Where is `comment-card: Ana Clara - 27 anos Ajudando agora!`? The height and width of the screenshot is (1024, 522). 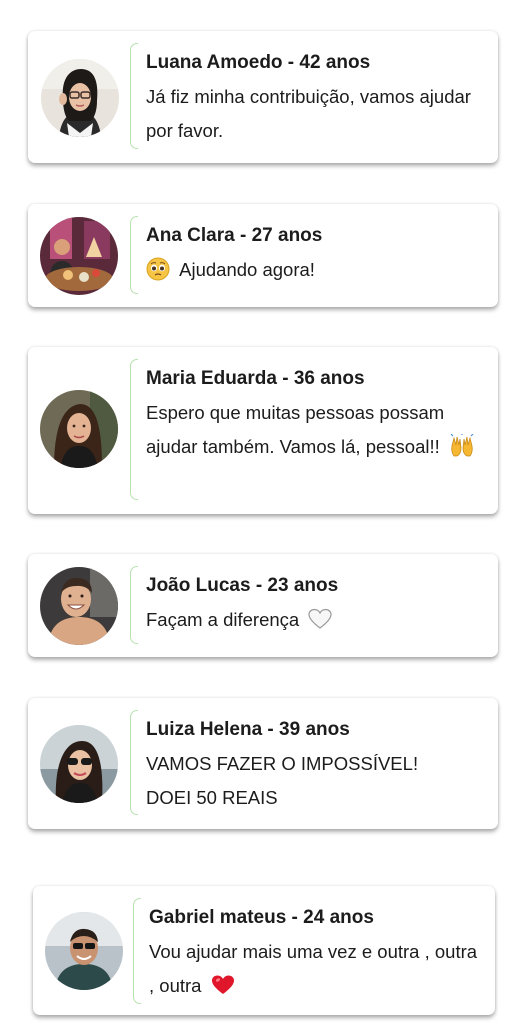 comment-card: Ana Clara - 27 anos Ajudando agora! is located at coordinates (263, 255).